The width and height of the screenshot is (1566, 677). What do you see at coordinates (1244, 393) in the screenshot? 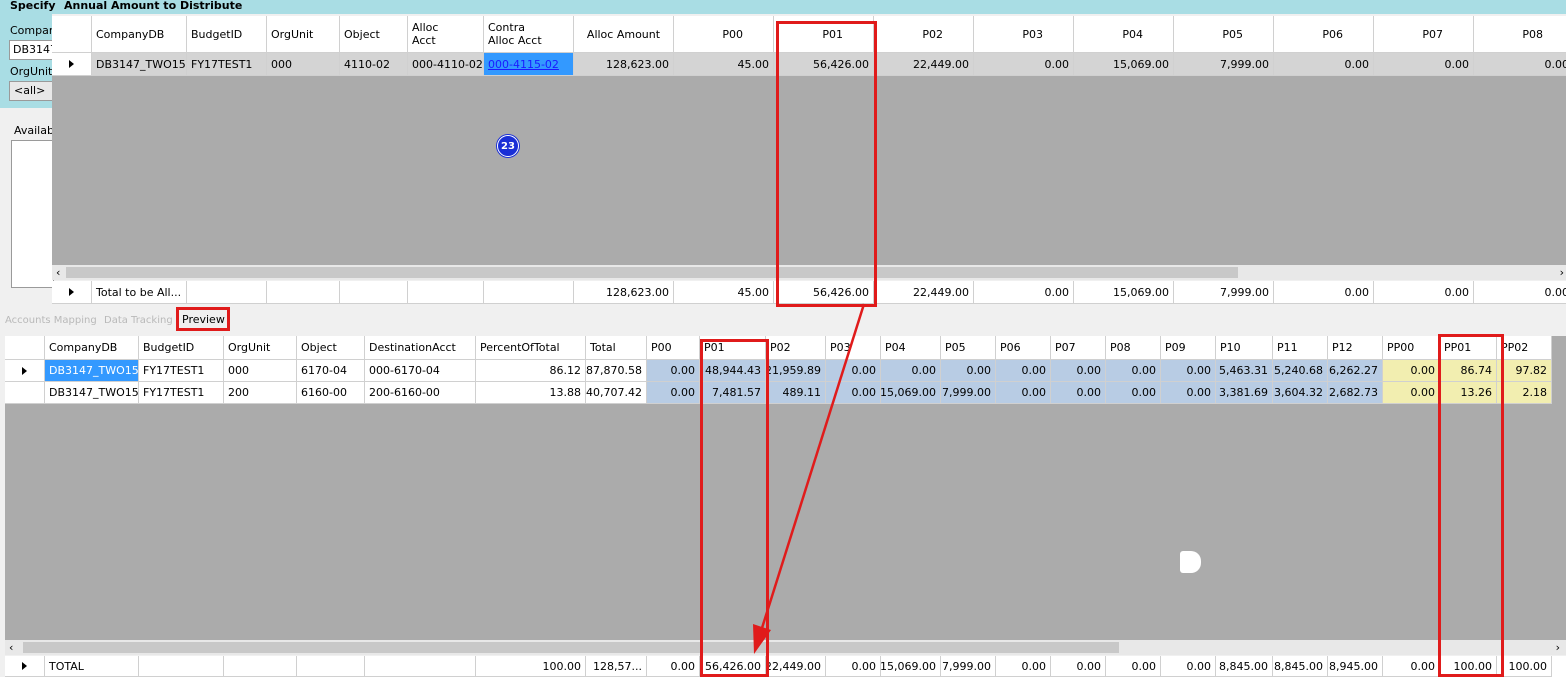
I see `table-cell: 3,381.69` at bounding box center [1244, 393].